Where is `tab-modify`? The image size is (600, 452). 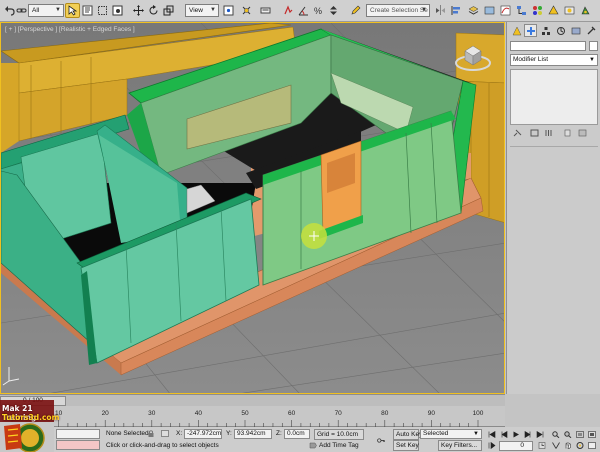 tab-modify is located at coordinates (530, 30).